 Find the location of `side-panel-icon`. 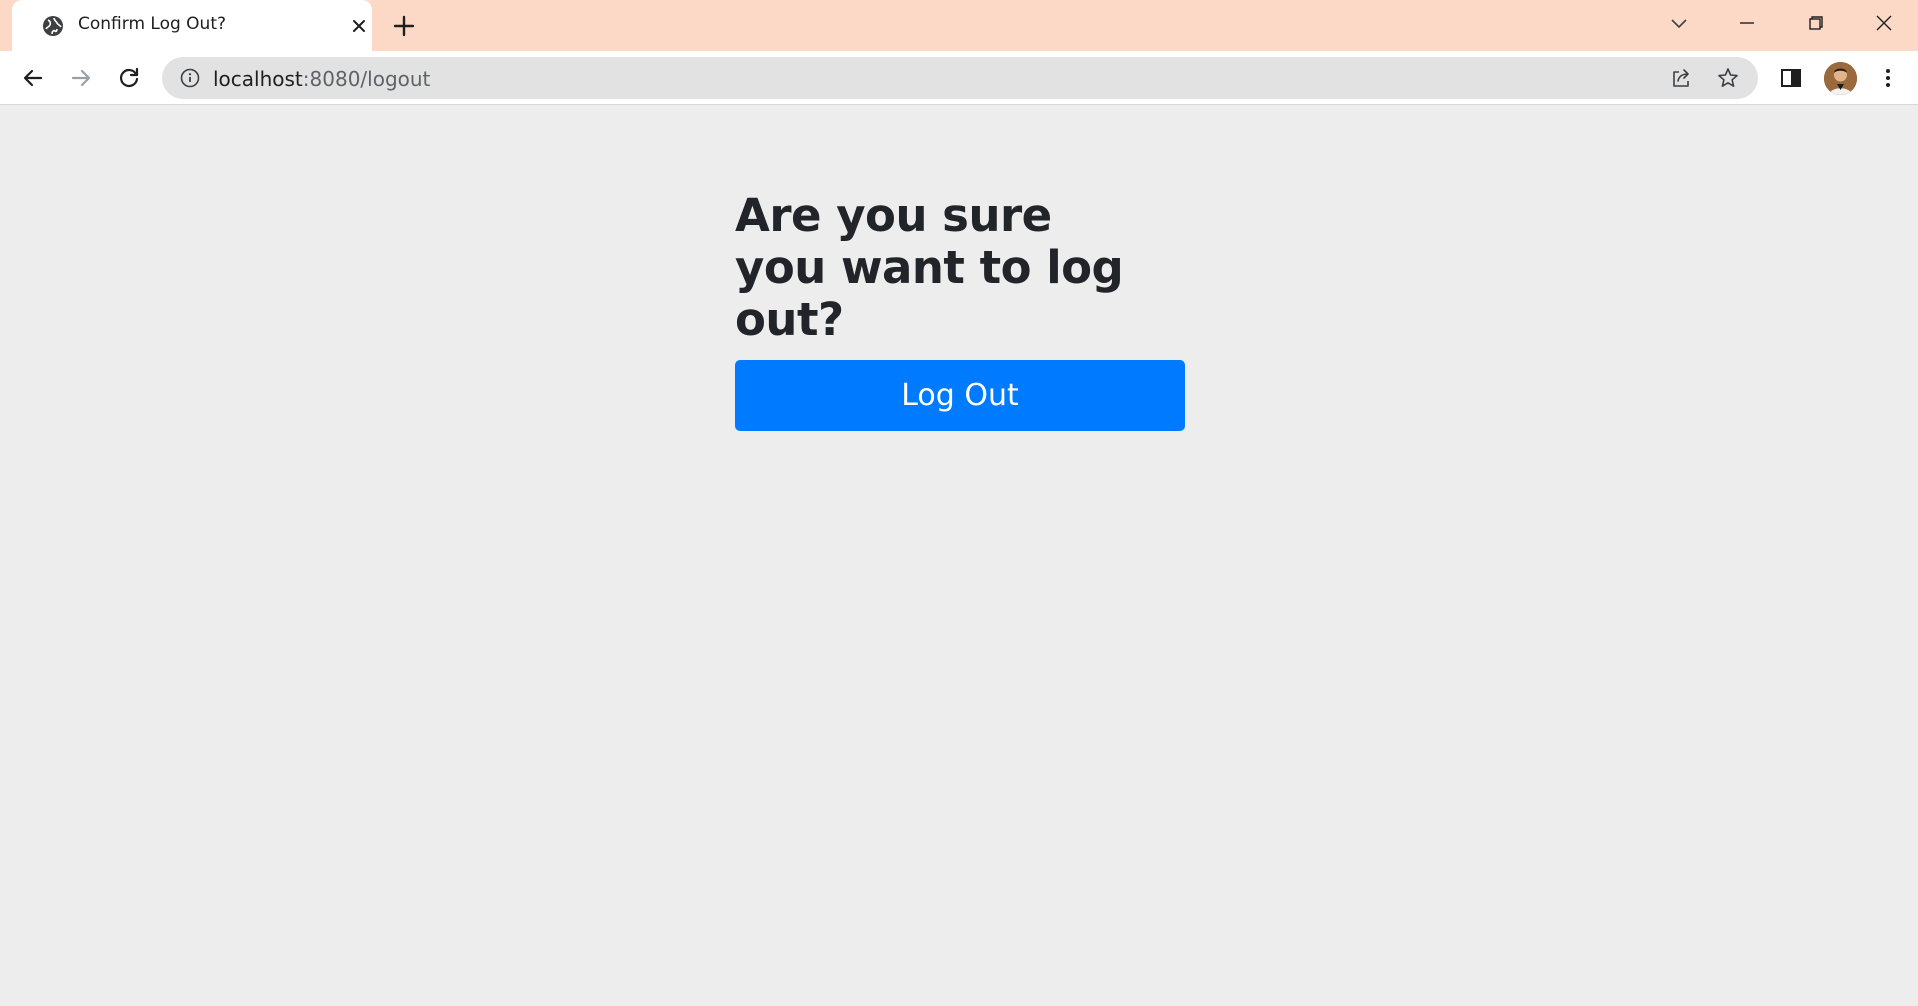

side-panel-icon is located at coordinates (1791, 78).